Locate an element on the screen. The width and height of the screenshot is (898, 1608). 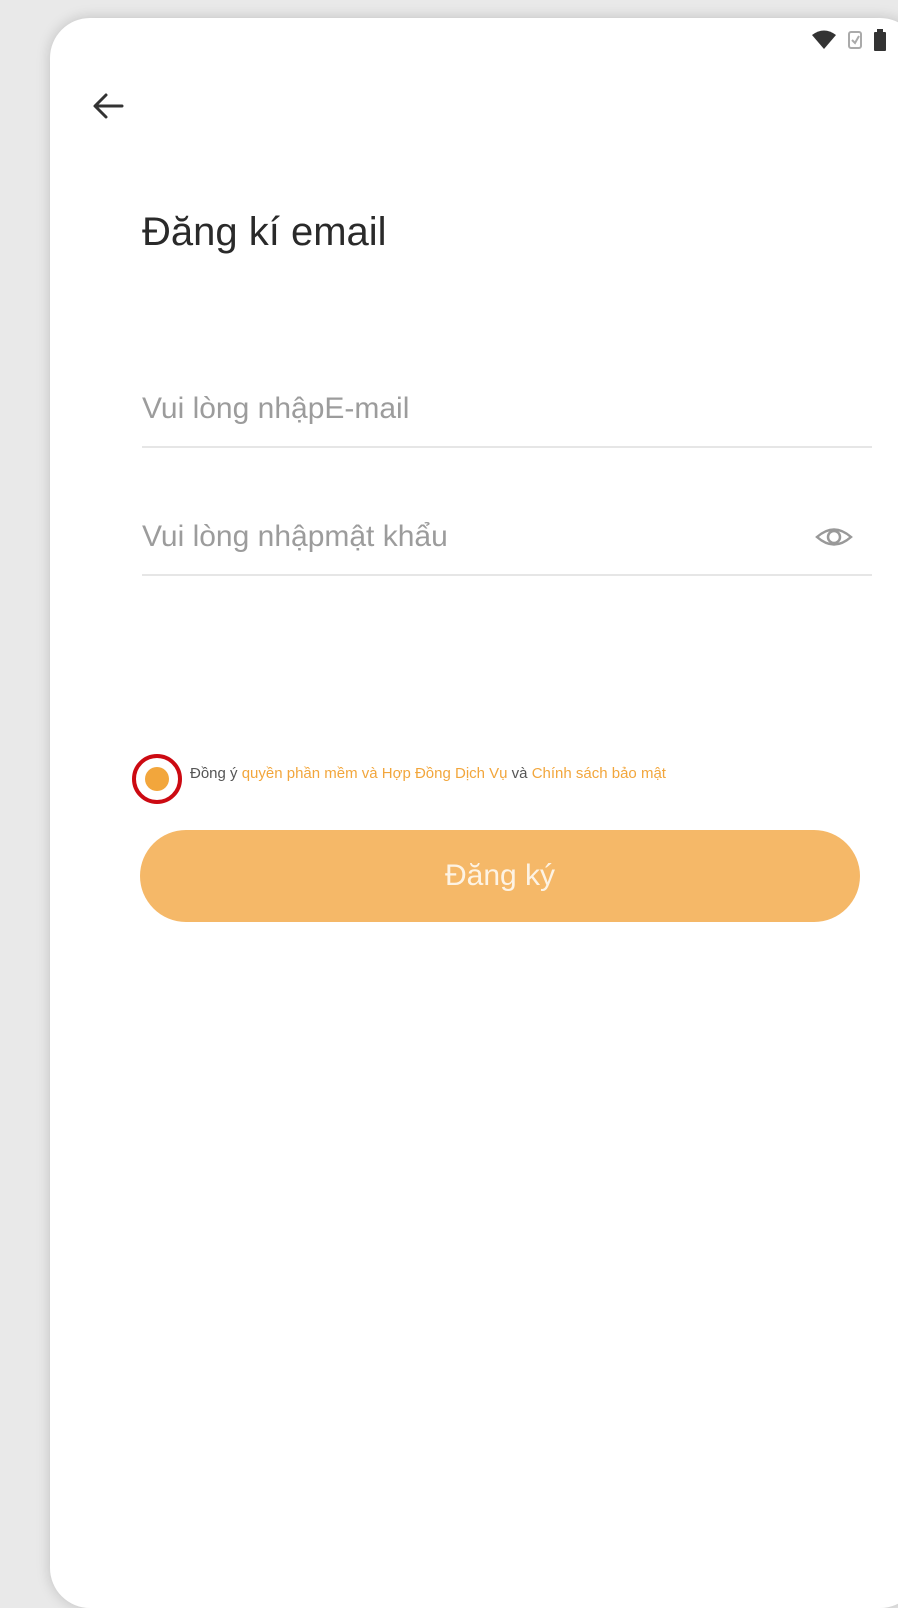
terms-link: quyền phần mềm và Hợp Đồng Dịch Vụ is located at coordinates (375, 773).